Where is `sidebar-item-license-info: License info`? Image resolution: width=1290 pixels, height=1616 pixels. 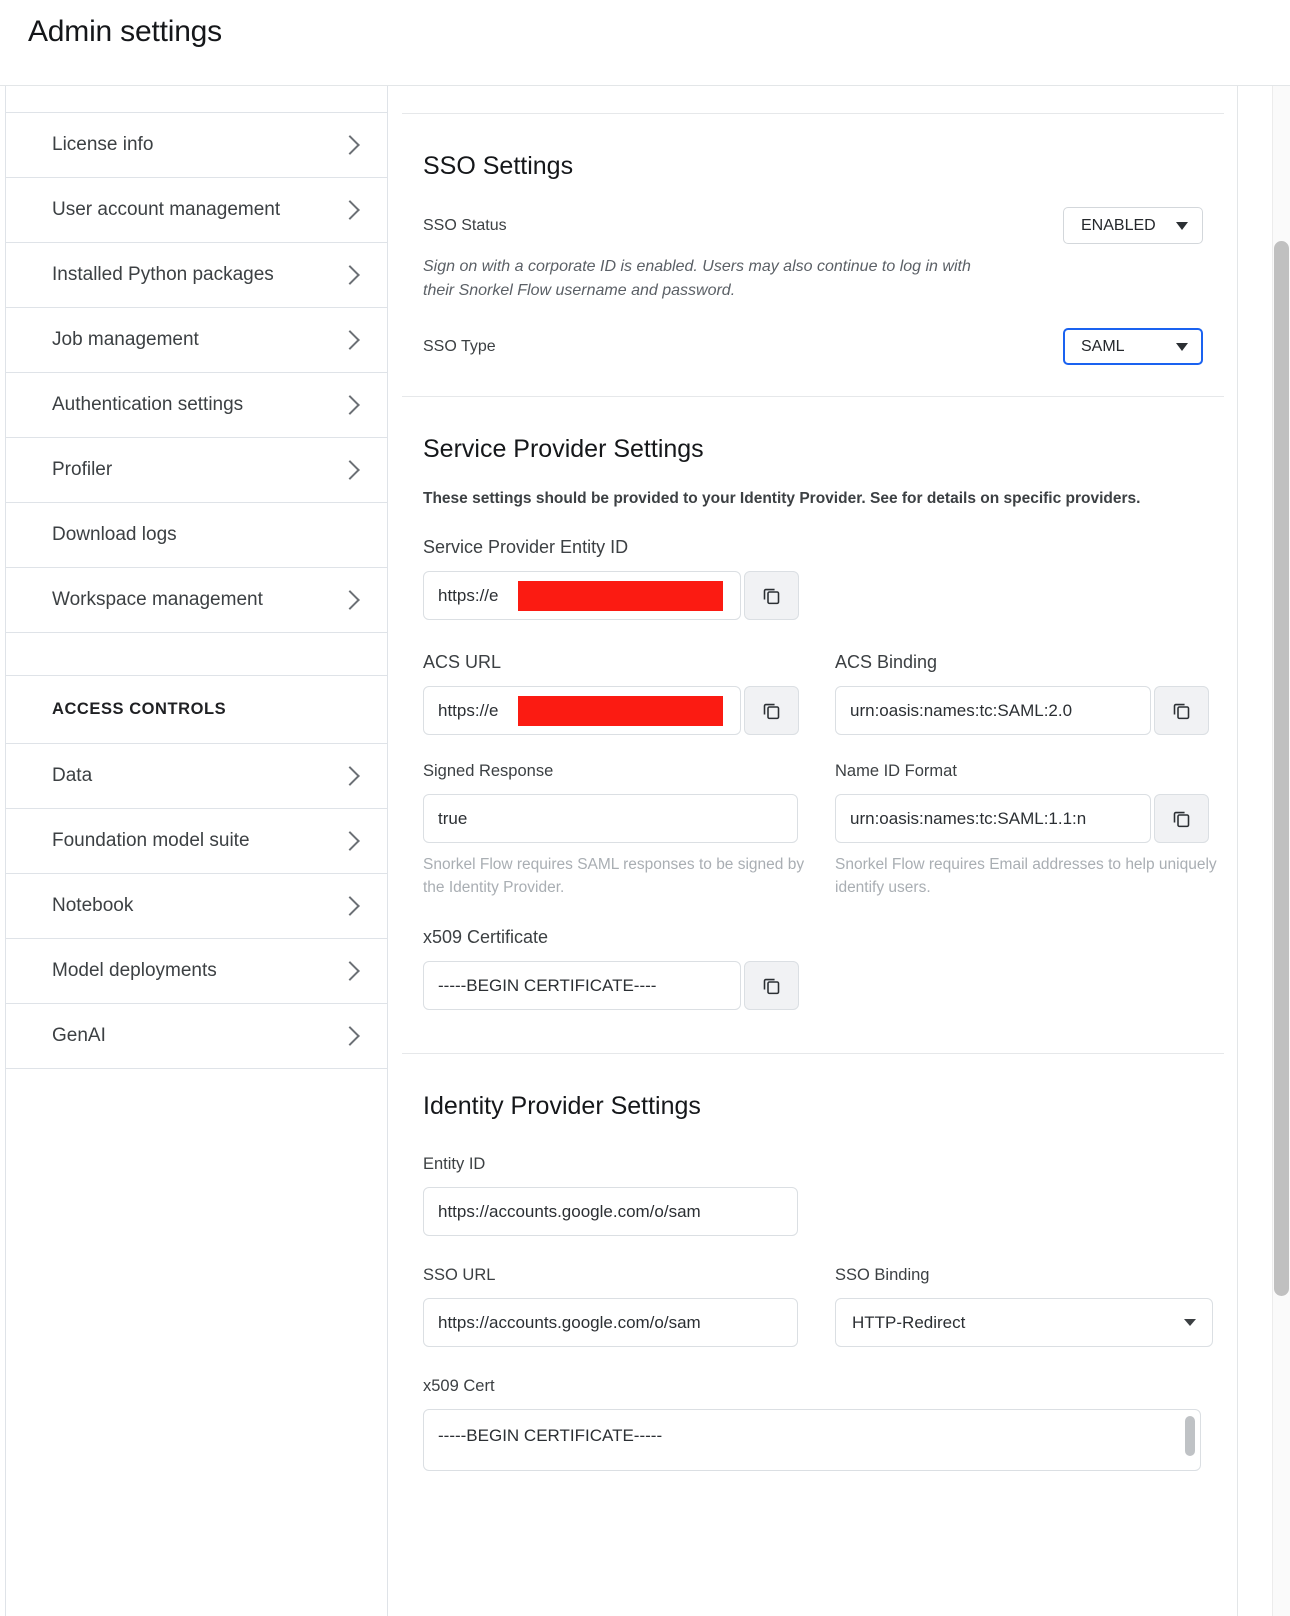 sidebar-item-license-info: License info is located at coordinates (196, 145).